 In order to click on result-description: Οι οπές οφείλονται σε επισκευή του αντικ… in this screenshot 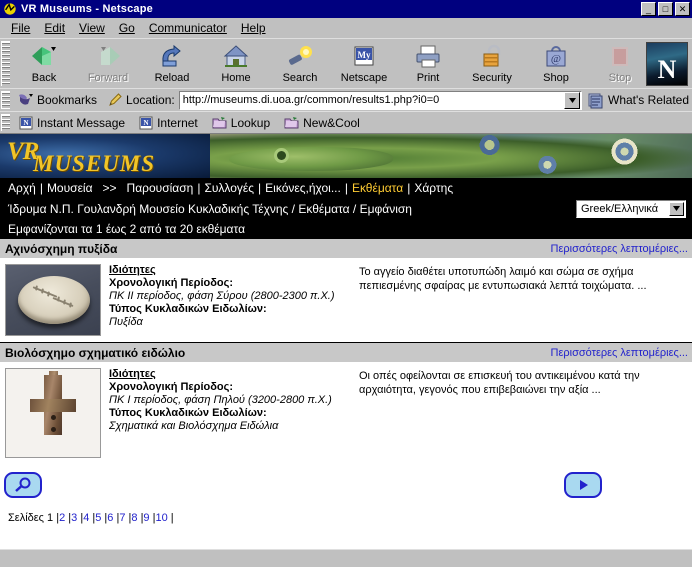, I will do `click(499, 383)`.